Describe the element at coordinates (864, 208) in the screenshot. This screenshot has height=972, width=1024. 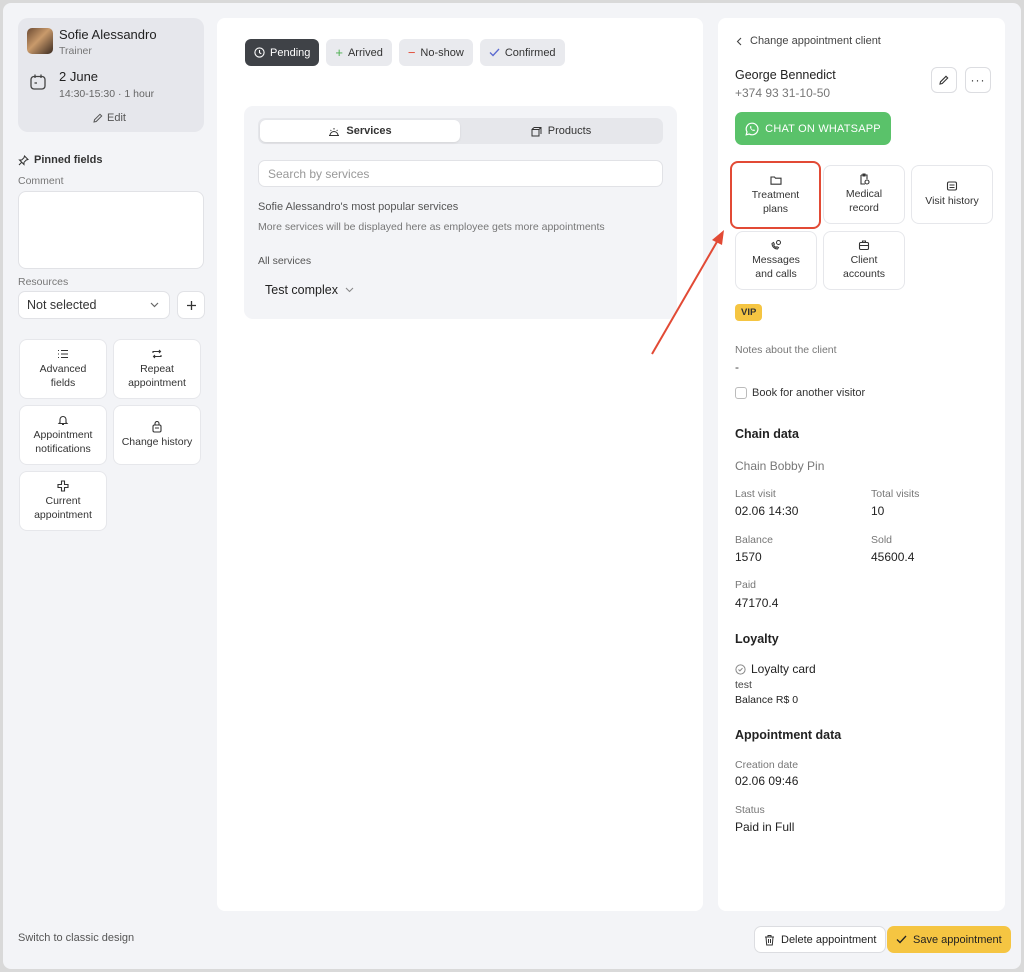
I see `action-label: record` at that location.